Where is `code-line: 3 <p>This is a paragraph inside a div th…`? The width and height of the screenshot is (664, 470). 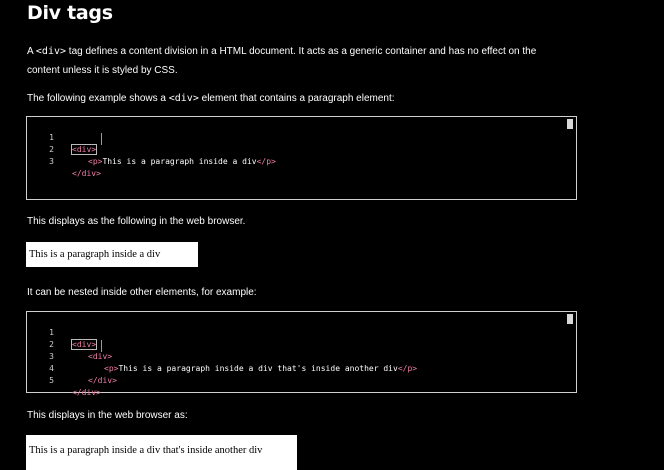
code-line: 3 <p>This is a paragraph inside a div th… is located at coordinates (301, 356).